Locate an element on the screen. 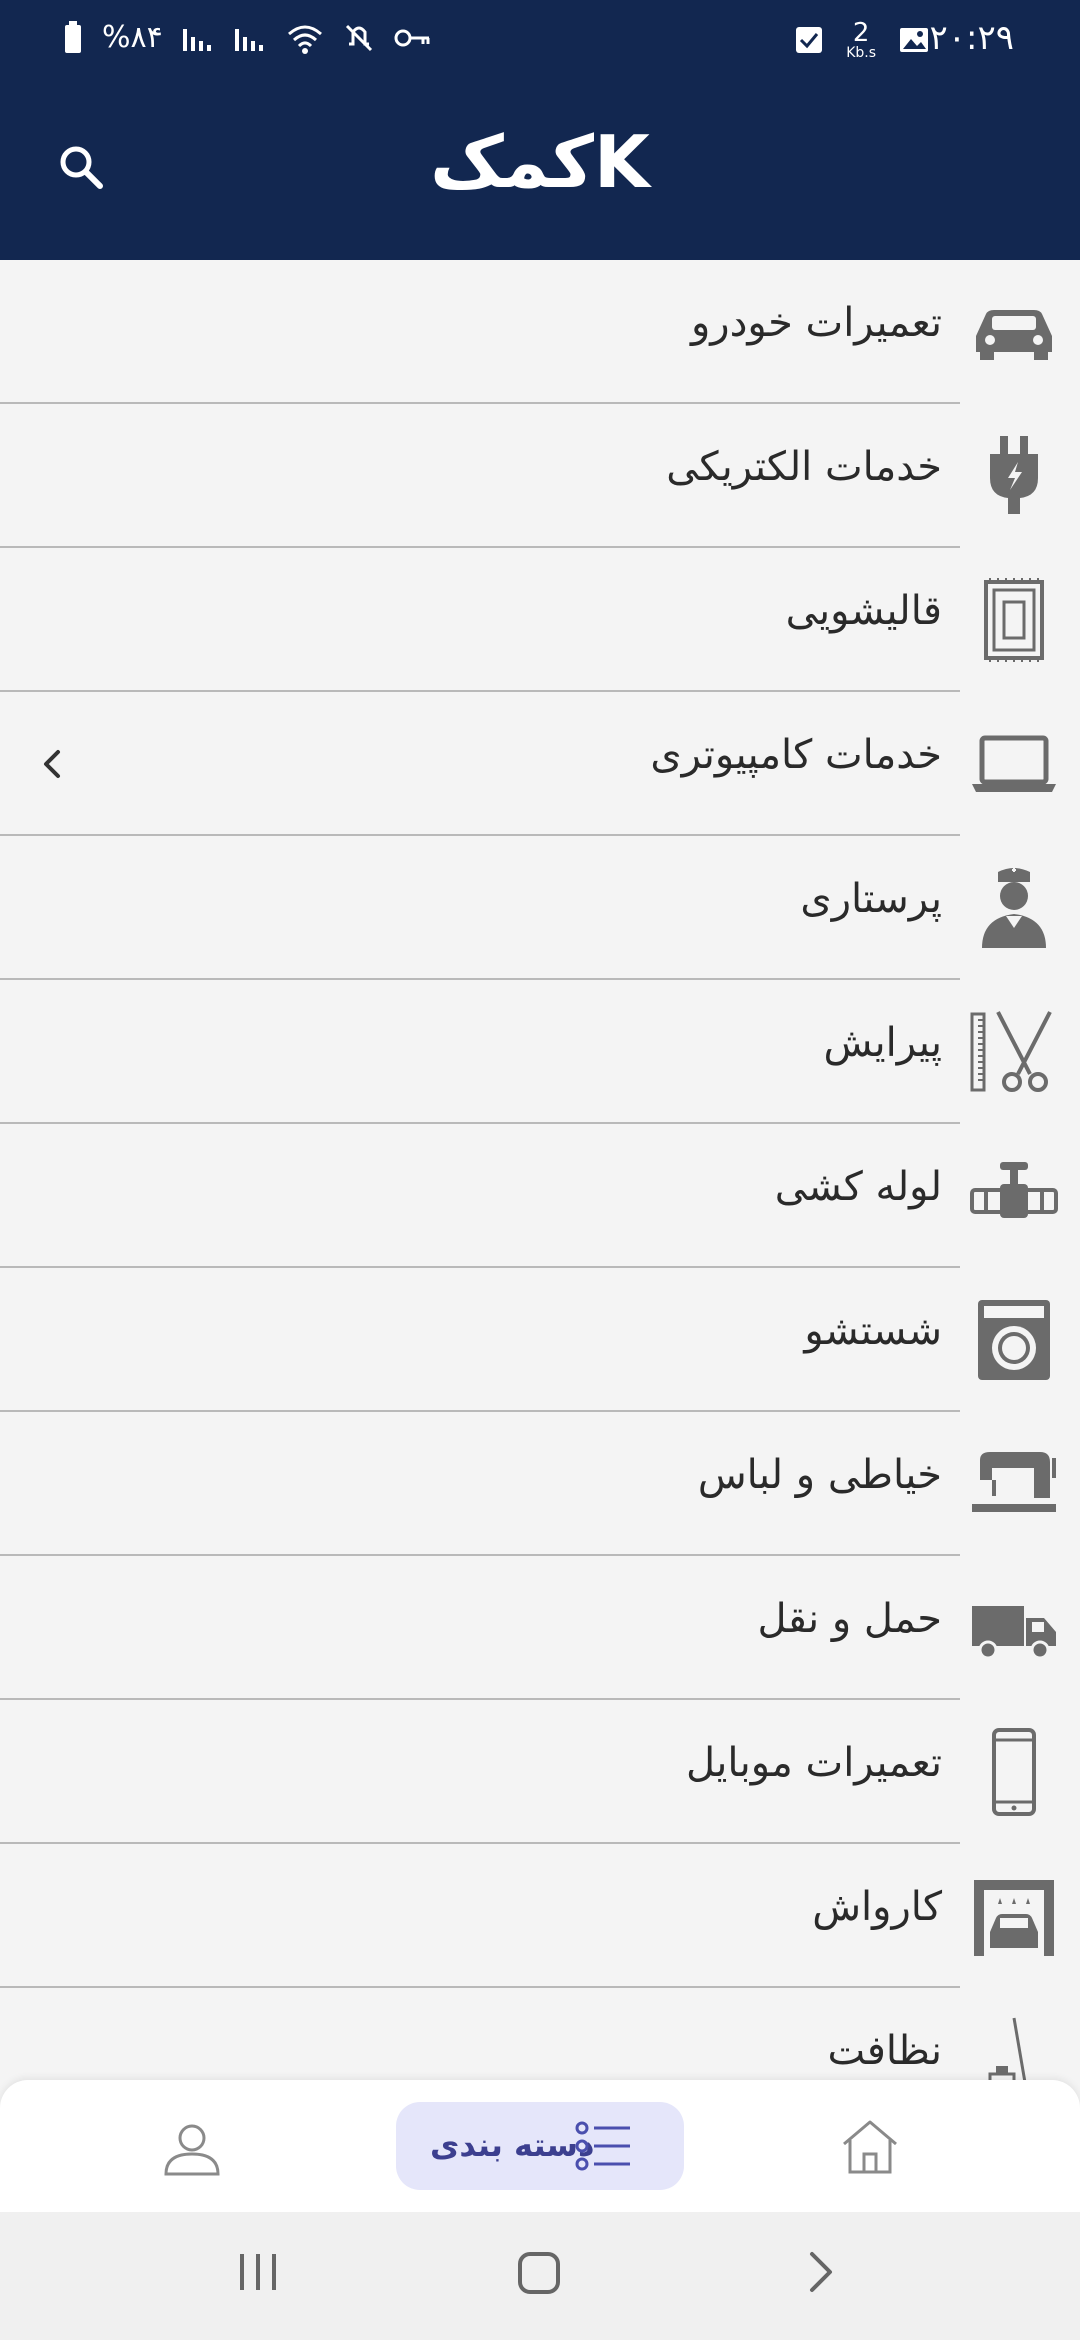  image-notification-icon is located at coordinates (914, 40).